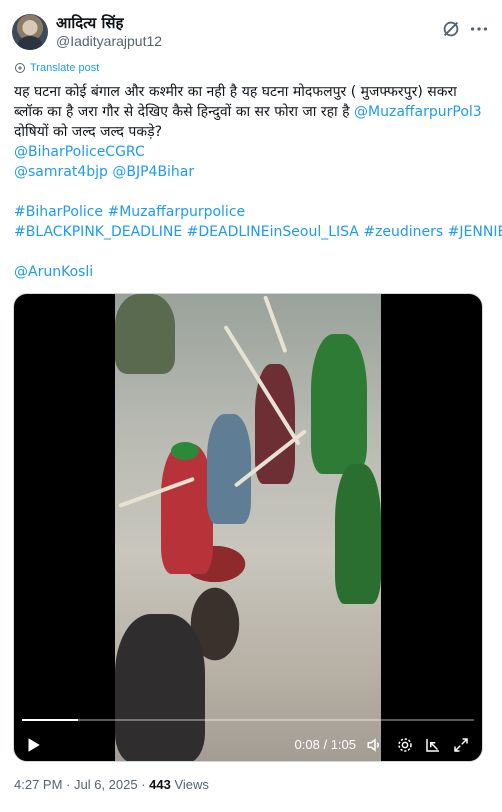  Describe the element at coordinates (30, 32) in the screenshot. I see `avatar` at that location.